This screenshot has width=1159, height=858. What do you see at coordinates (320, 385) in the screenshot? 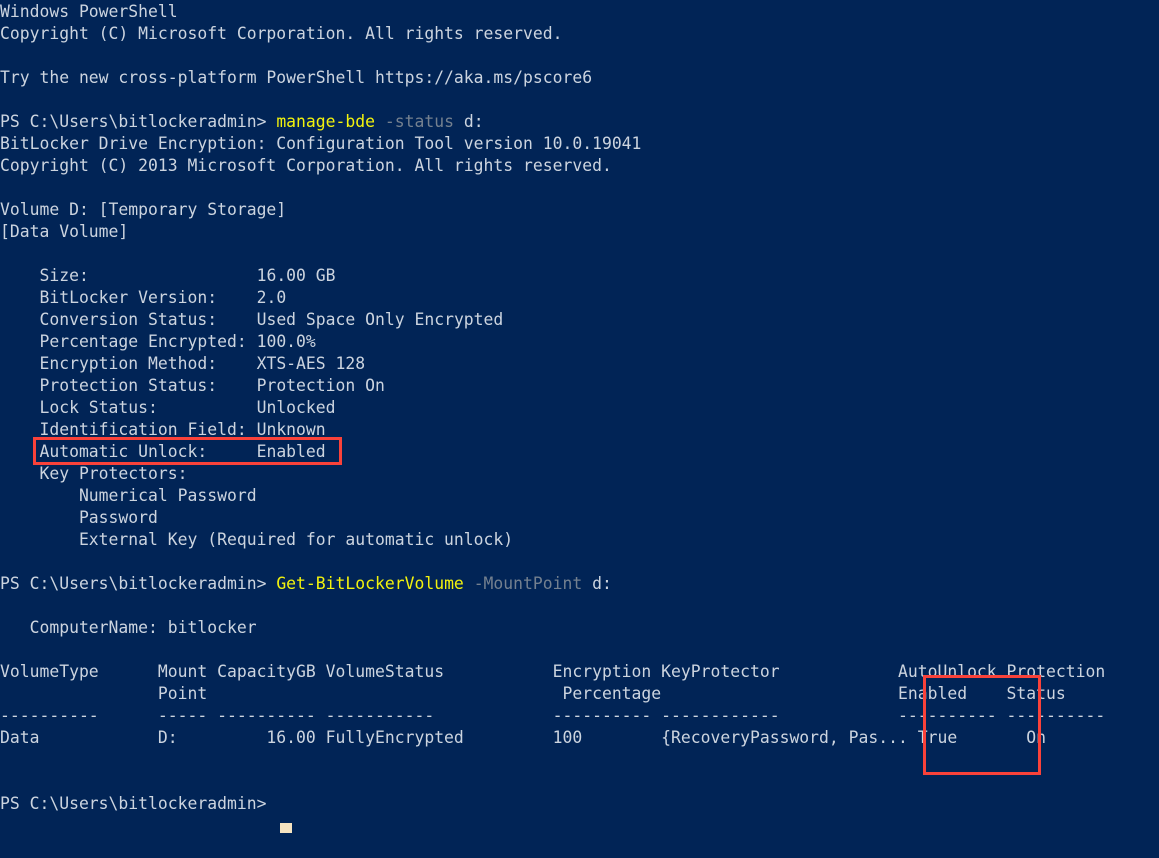
I see `field-value-protection-status: Protection On` at bounding box center [320, 385].